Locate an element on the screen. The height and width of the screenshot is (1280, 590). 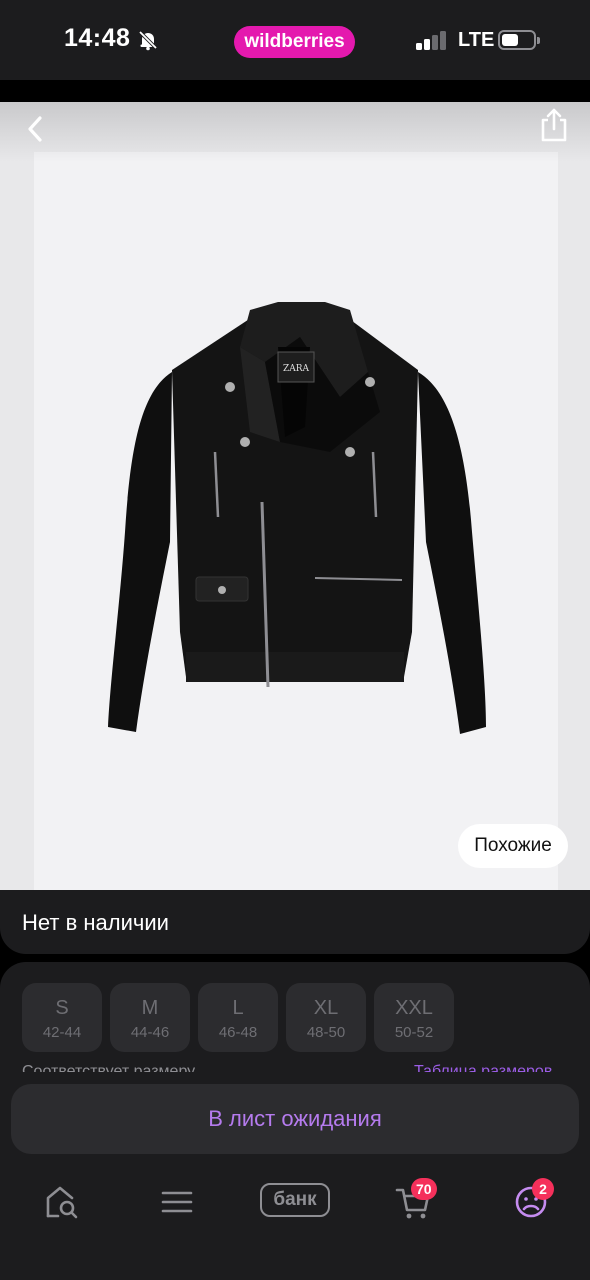
menu-icon is located at coordinates (177, 1202).